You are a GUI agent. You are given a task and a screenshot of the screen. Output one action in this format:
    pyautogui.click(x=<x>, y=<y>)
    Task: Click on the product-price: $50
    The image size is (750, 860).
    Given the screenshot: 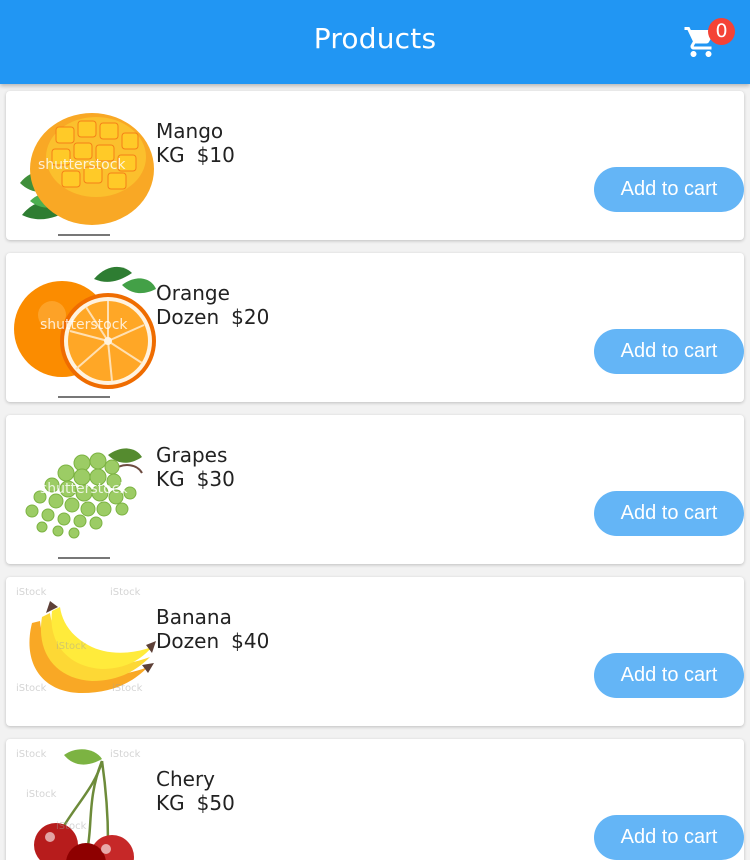 What is the action you would take?
    pyautogui.click(x=215, y=803)
    